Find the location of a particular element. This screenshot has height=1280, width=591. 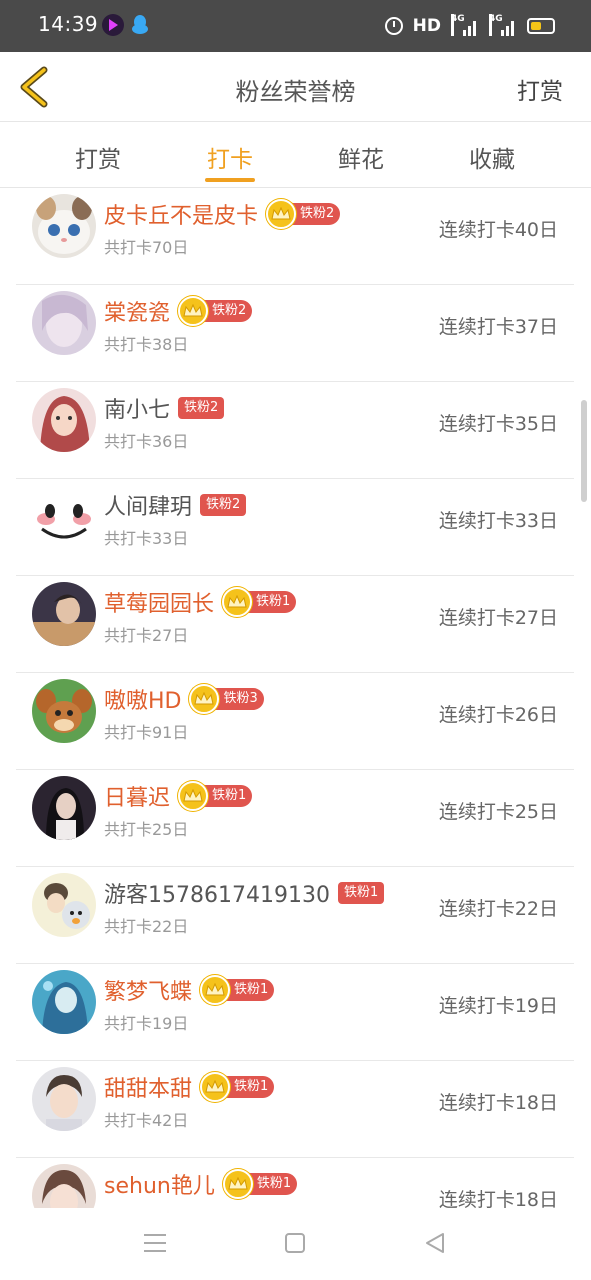

name-line: 繁梦飞蝶 铁粉1 is located at coordinates (189, 990).